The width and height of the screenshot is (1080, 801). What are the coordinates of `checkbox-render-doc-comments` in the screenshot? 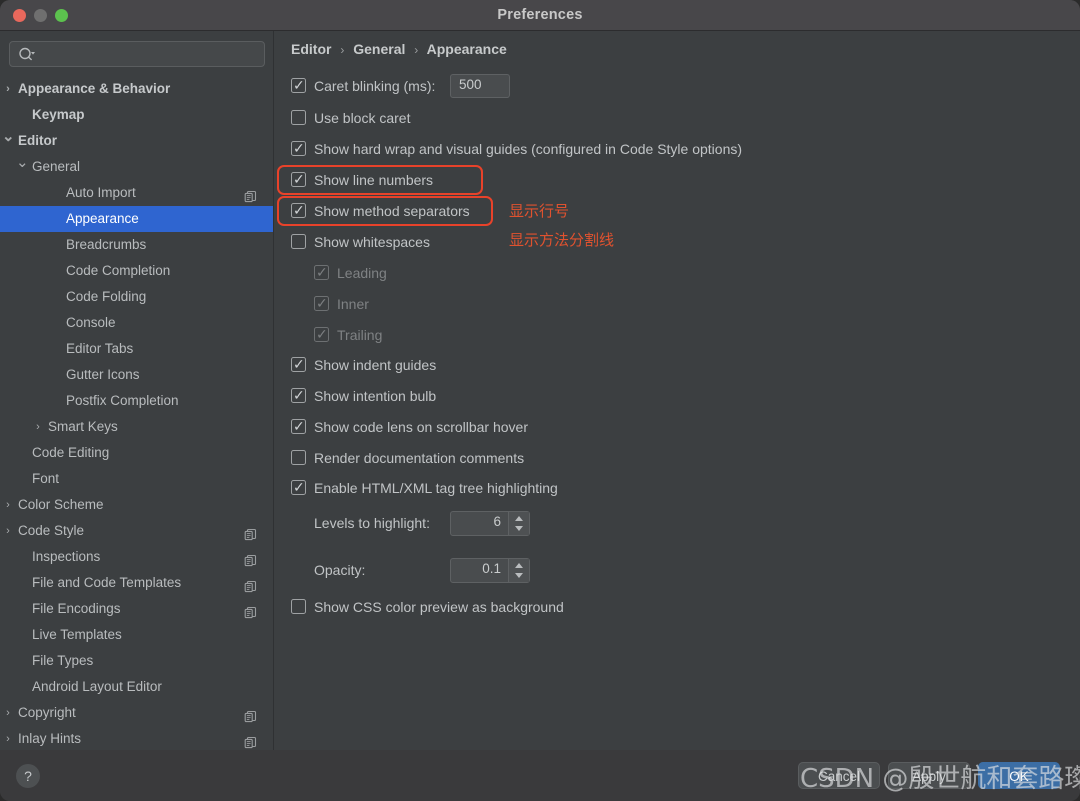 It's located at (298, 457).